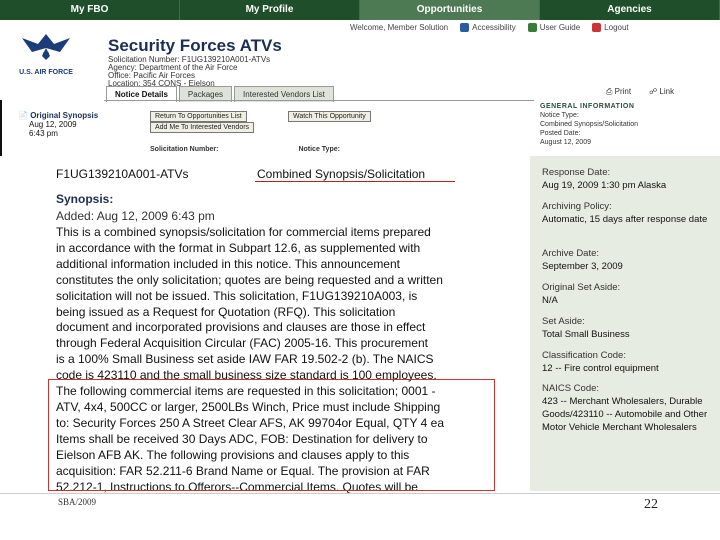 The image size is (720, 540). What do you see at coordinates (64, 115) in the screenshot?
I see `original-synopsis-label: Original Synopsis` at bounding box center [64, 115].